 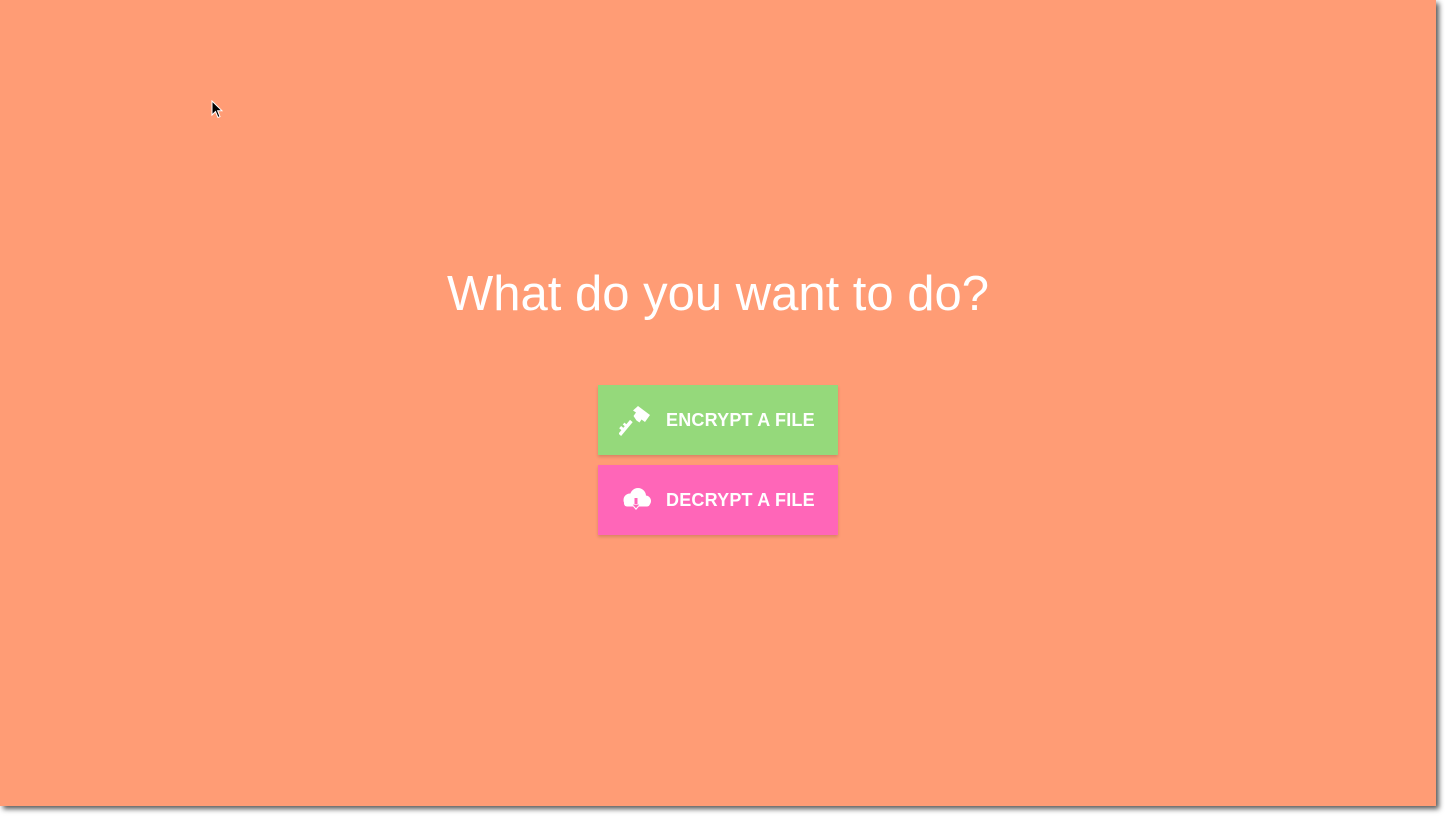 I want to click on page-heading: What do you want to do?, so click(x=718, y=294).